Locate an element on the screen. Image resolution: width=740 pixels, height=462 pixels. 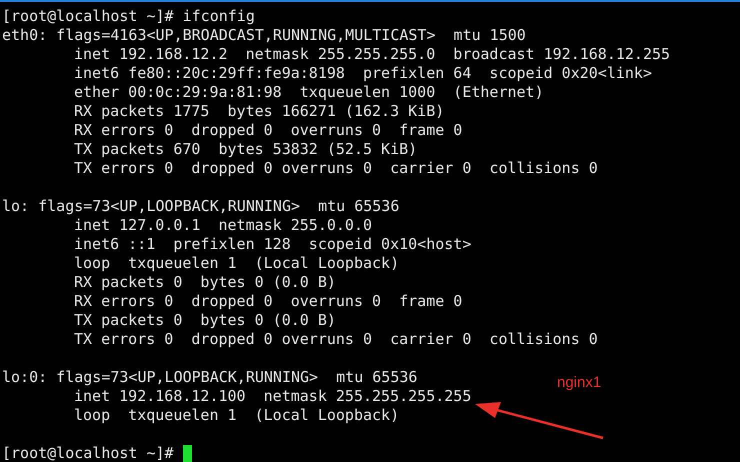
output-line: RX packets 1775 bytes 166271 (162.3 KiB) is located at coordinates (258, 111).